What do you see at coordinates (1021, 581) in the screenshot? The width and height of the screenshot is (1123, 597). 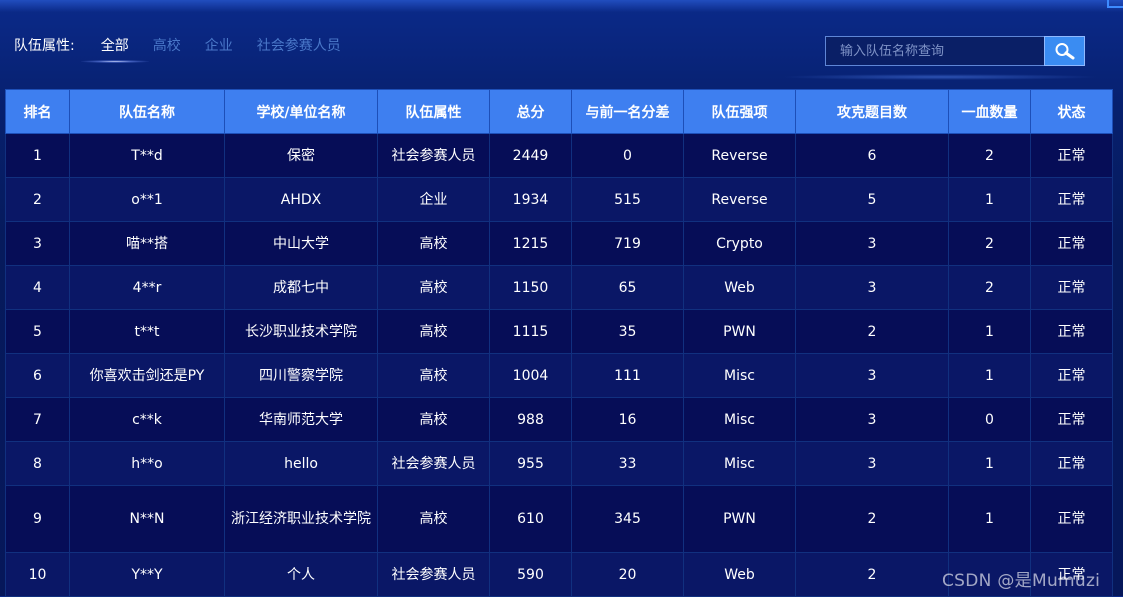 I see `watermark: CSDN @是Mumuzi` at bounding box center [1021, 581].